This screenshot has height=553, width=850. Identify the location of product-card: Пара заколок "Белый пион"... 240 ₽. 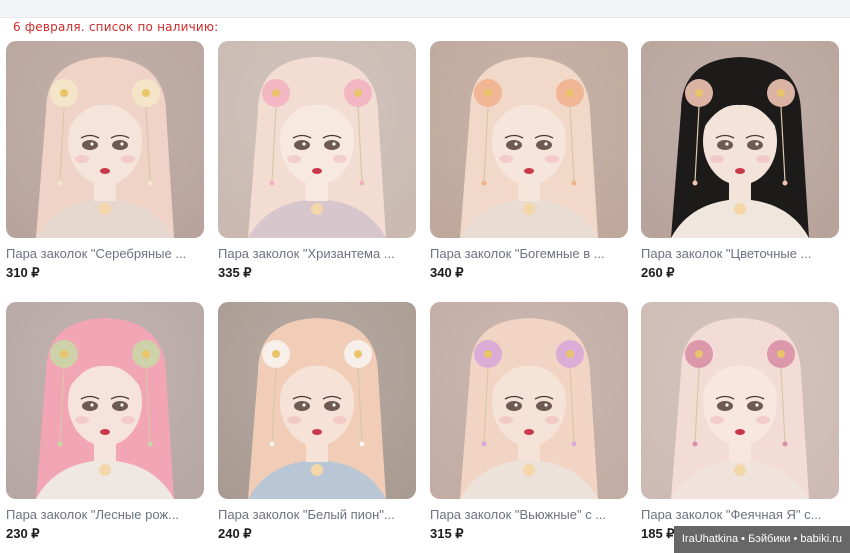
(317, 422).